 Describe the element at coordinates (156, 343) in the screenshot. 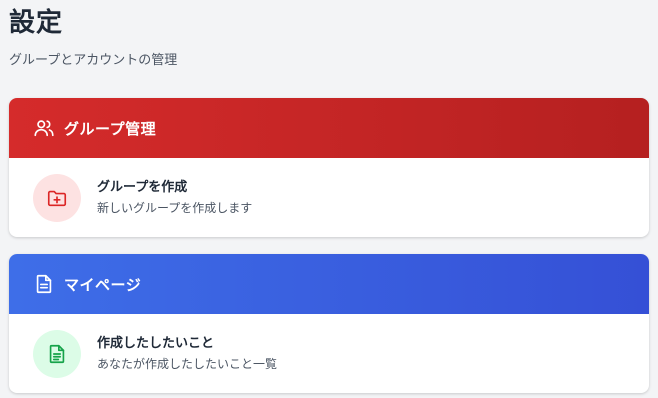

I see `my-wishes-title: 作成したしたいこと` at that location.